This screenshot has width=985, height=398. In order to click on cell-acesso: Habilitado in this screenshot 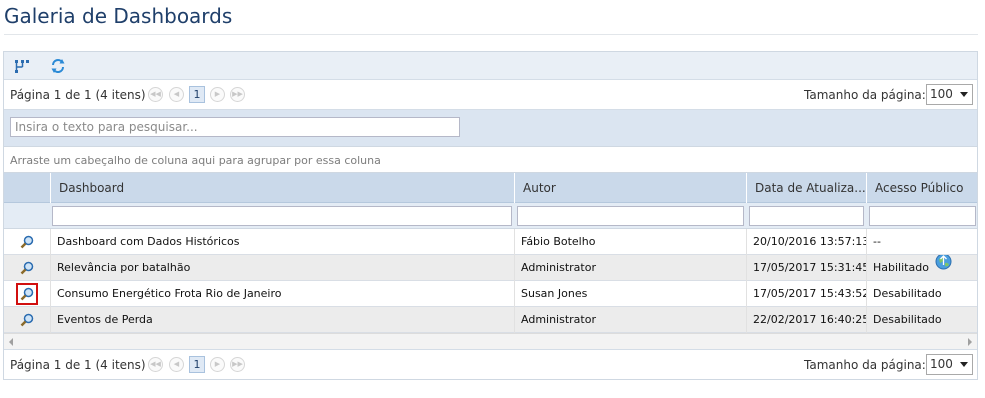, I will do `click(922, 268)`.